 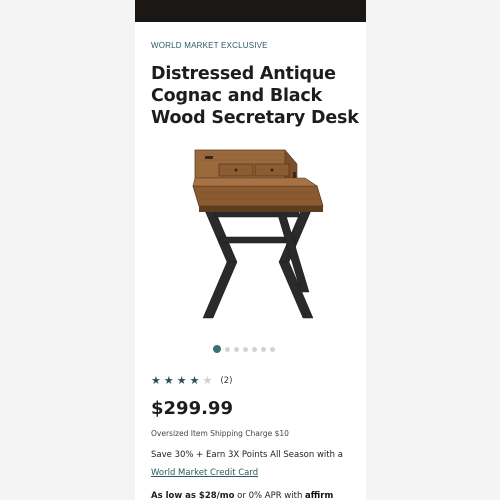 I want to click on top-bar, so click(x=250, y=11).